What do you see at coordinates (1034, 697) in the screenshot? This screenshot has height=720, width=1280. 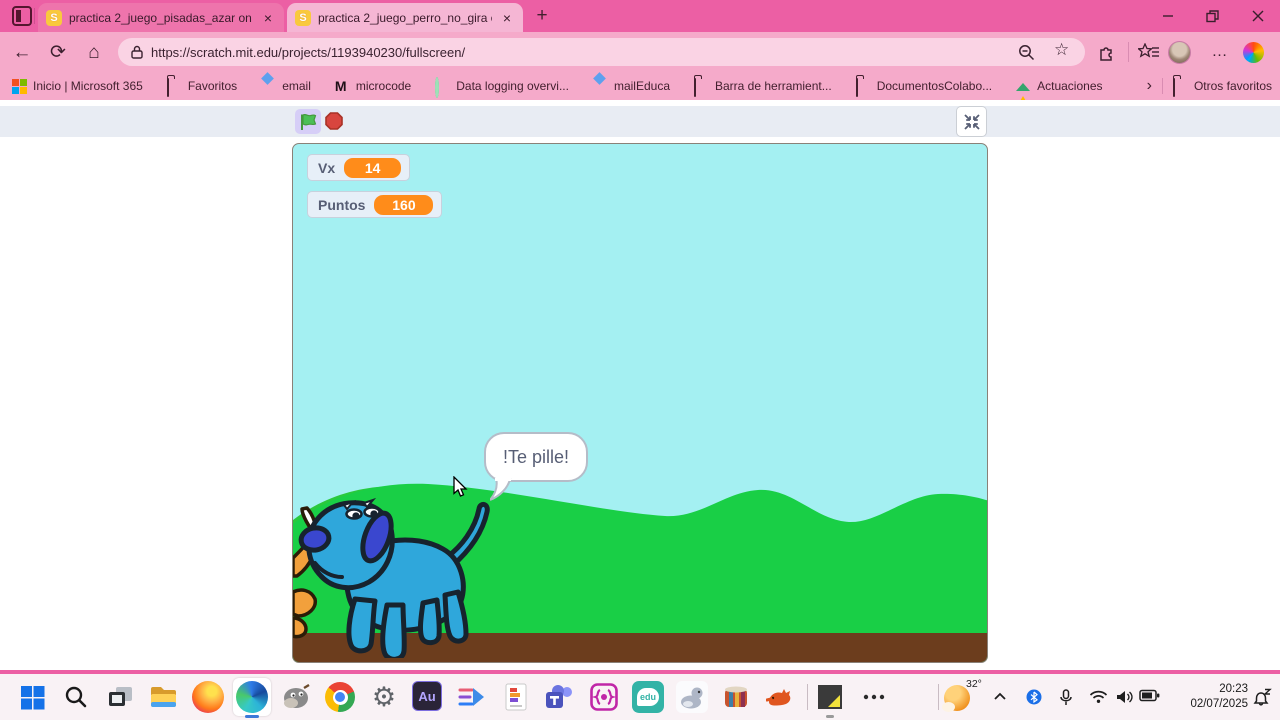 I see `bluetooth-icon` at bounding box center [1034, 697].